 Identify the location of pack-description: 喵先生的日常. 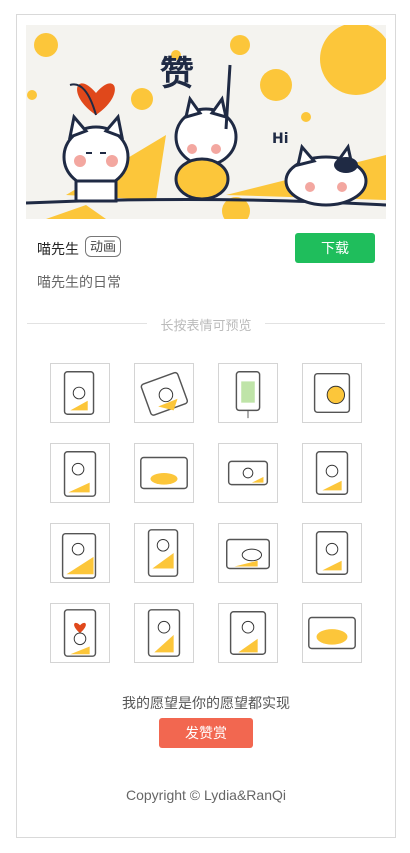
(79, 282).